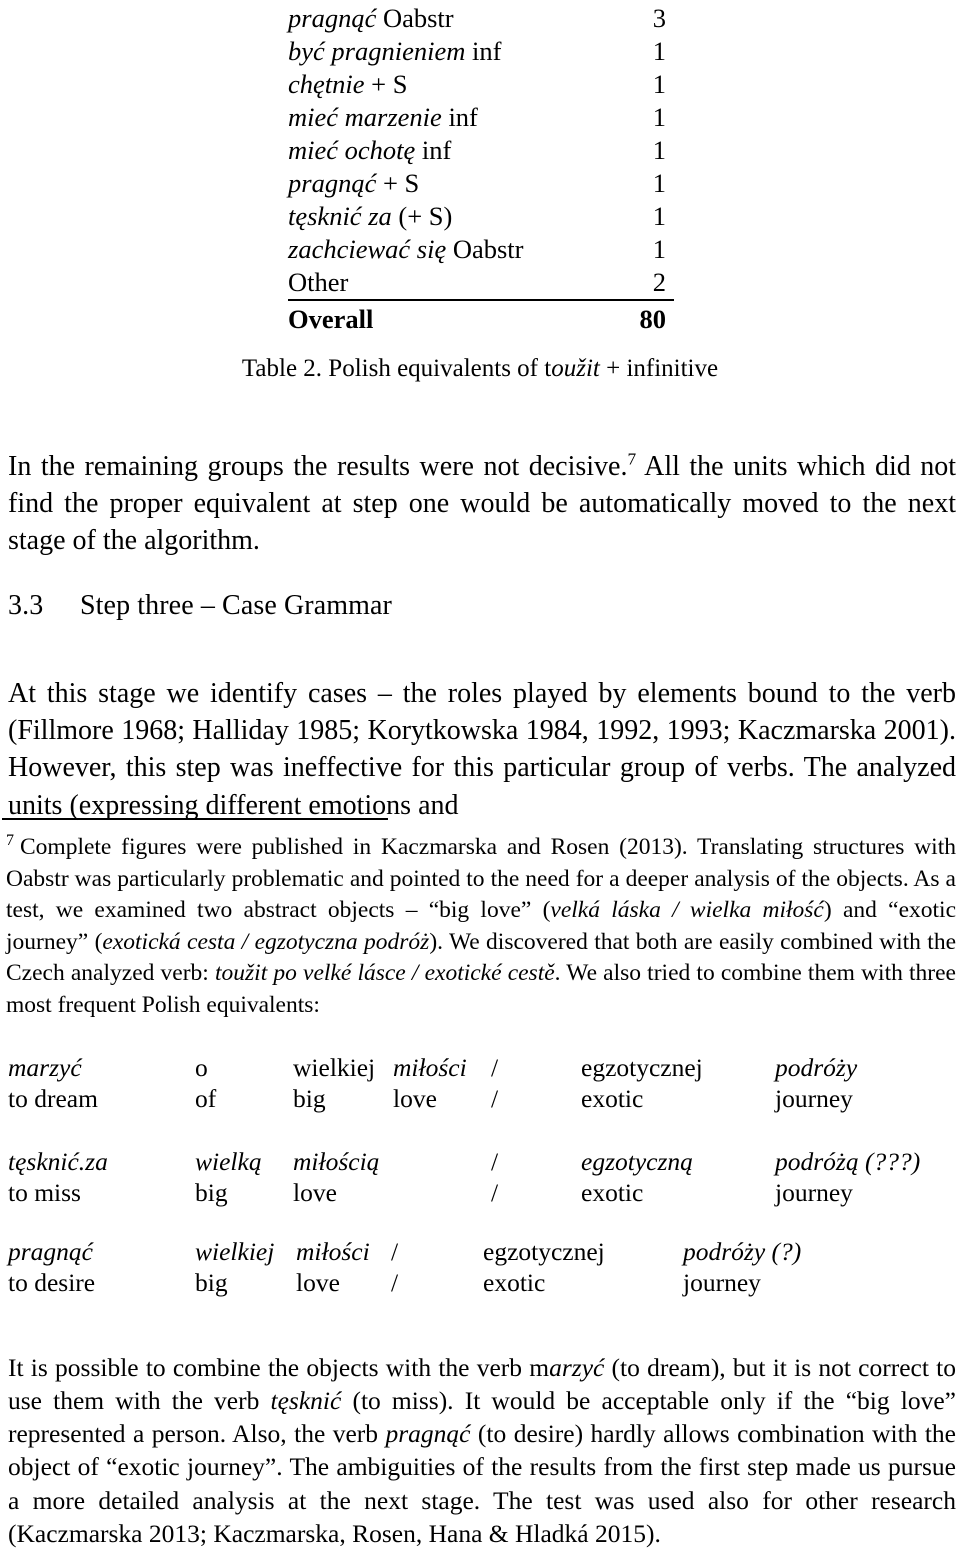  Describe the element at coordinates (385, 973) in the screenshot. I see `footnote-seg-6-italic: toužit po velké lásce / exotické cestě` at that location.